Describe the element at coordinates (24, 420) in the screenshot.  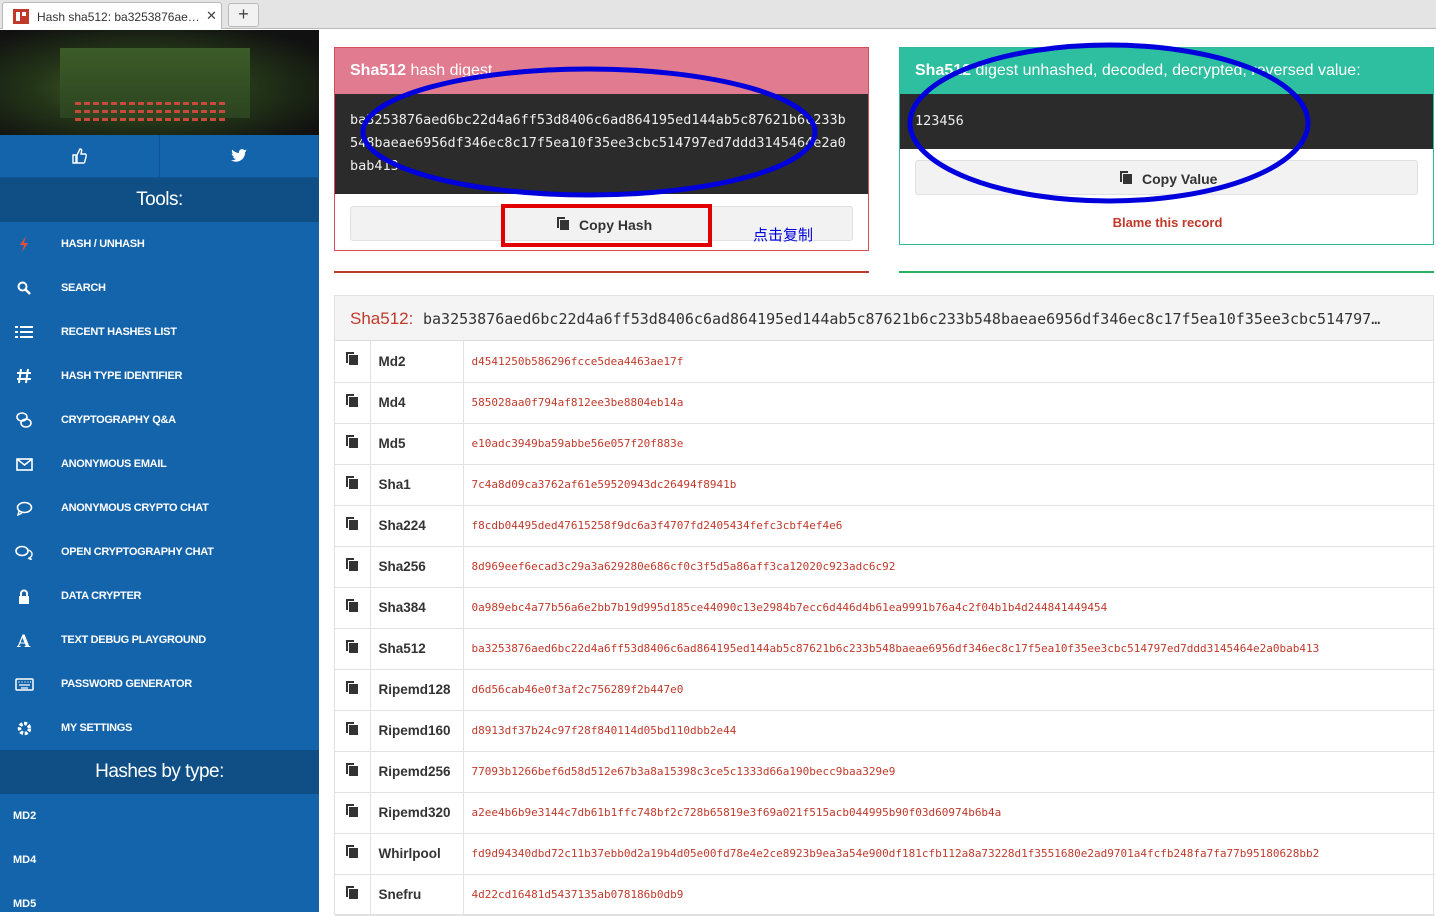
I see `qa-icon` at that location.